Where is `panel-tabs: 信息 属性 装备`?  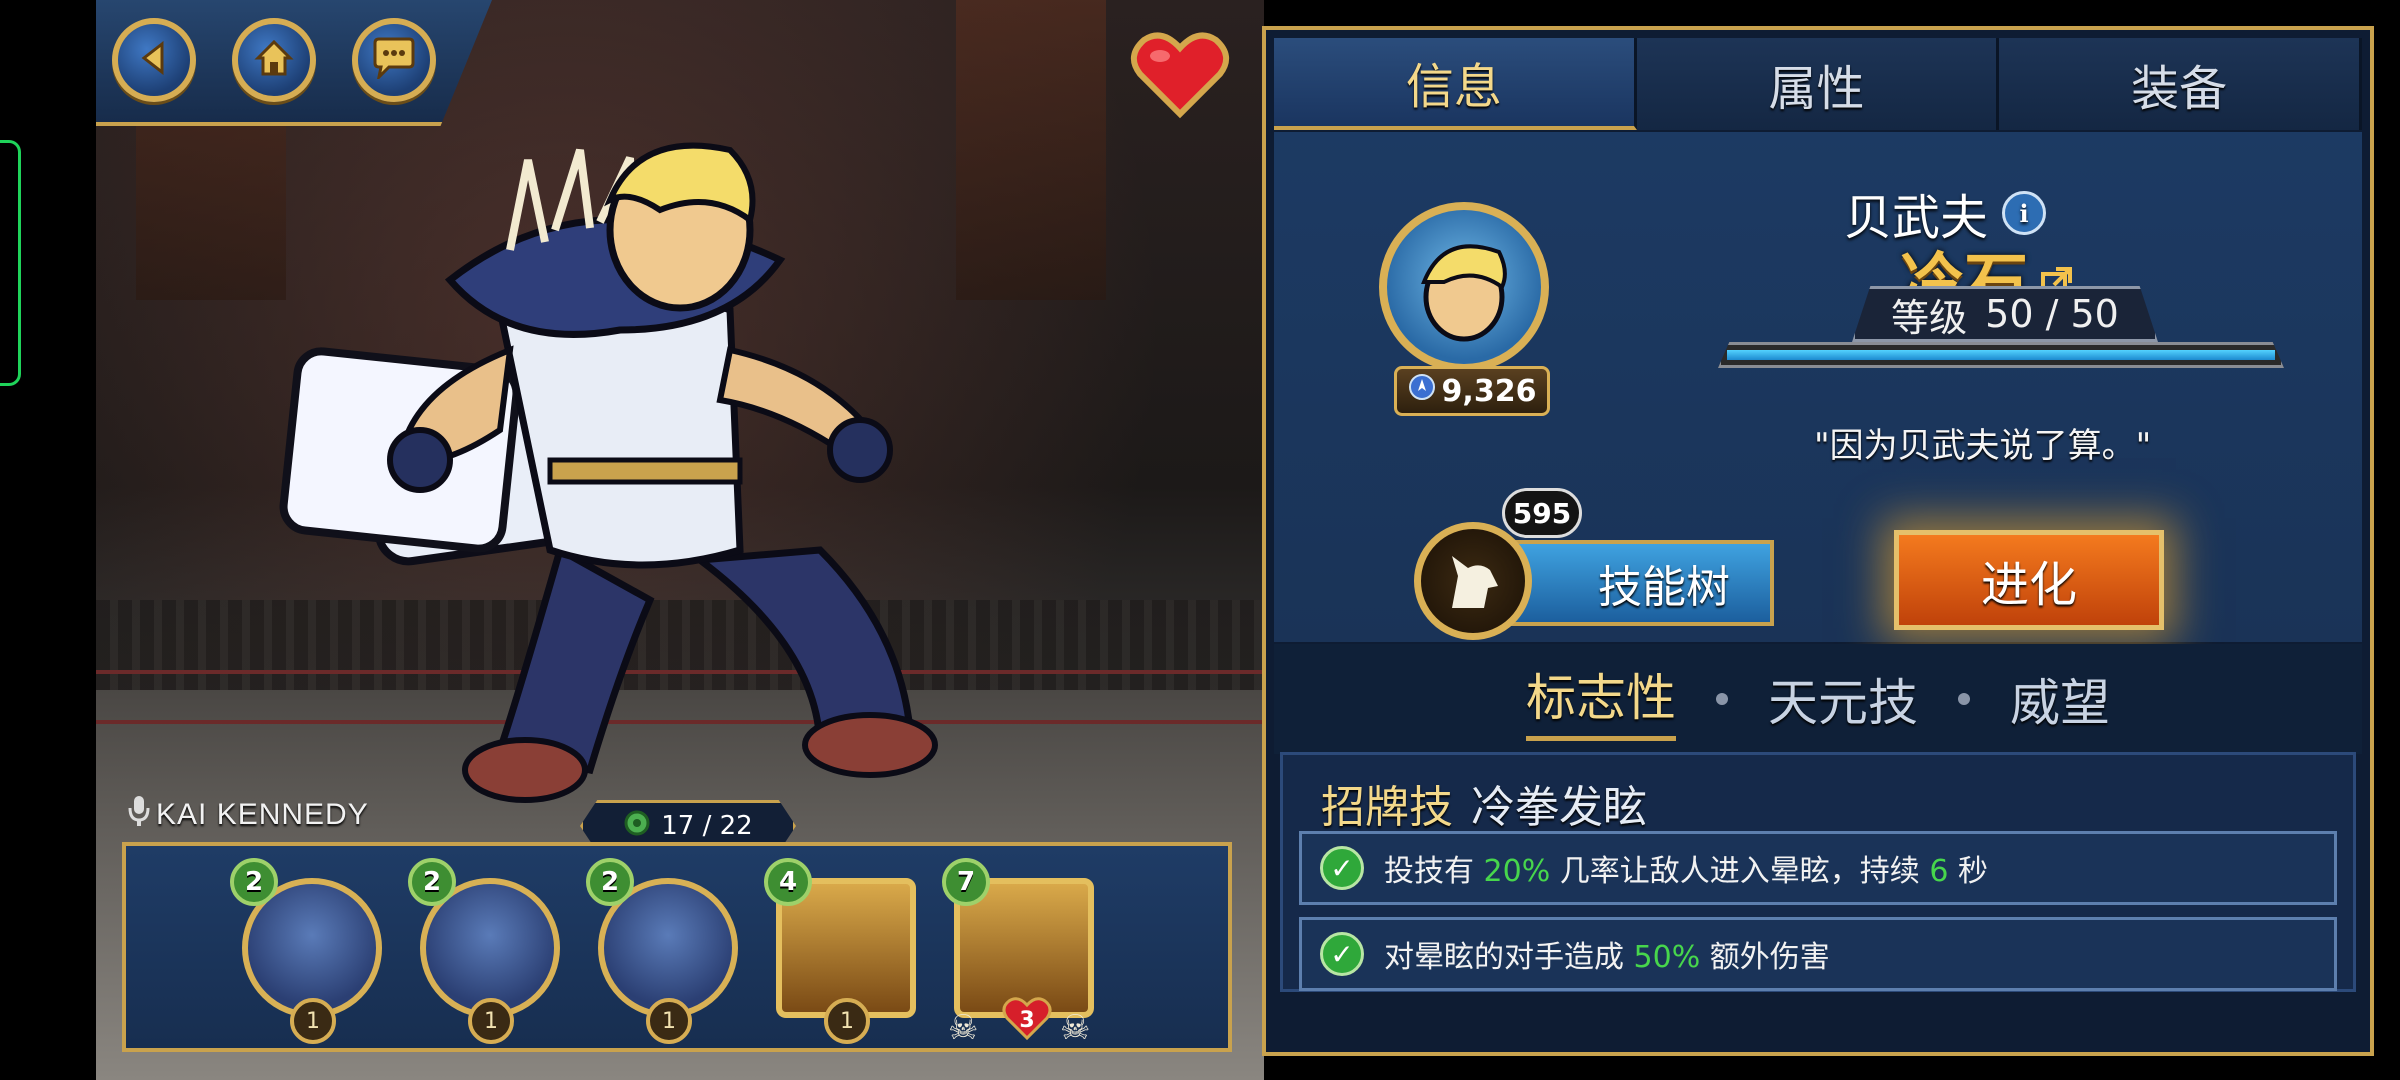 panel-tabs: 信息 属性 装备 is located at coordinates (1818, 84).